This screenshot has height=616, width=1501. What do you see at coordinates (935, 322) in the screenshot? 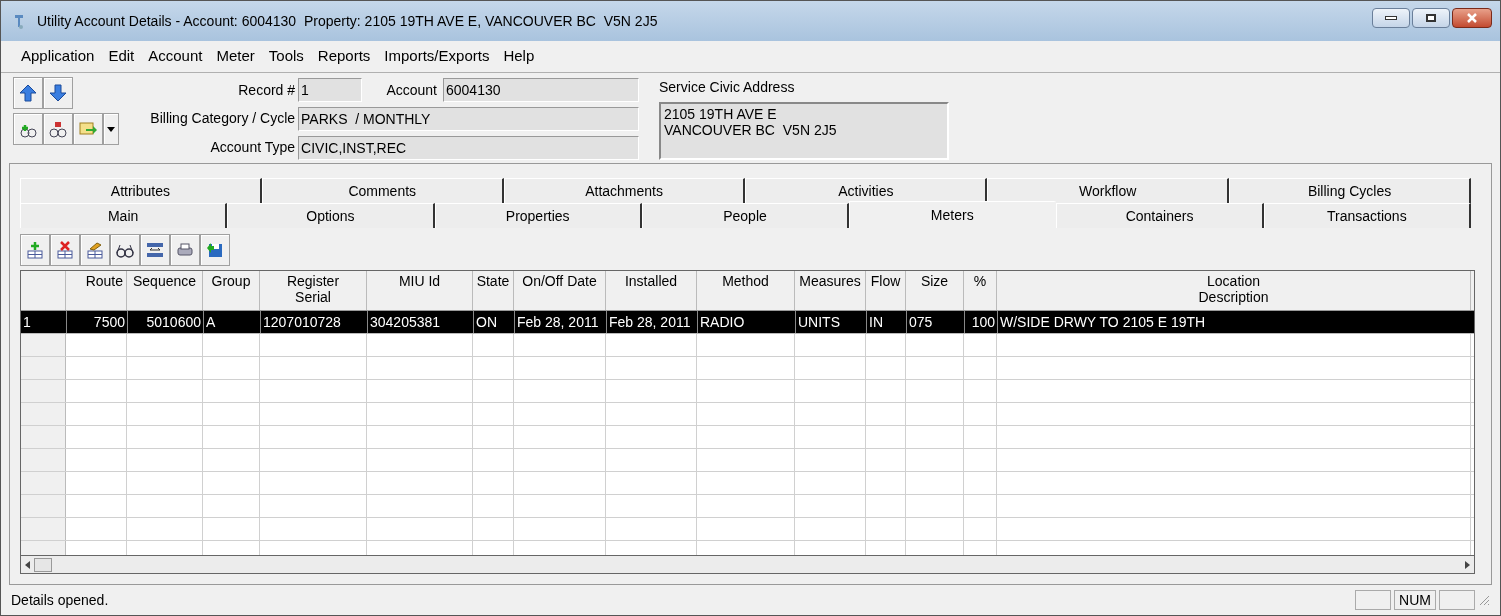
I see `table-cell: 075` at bounding box center [935, 322].